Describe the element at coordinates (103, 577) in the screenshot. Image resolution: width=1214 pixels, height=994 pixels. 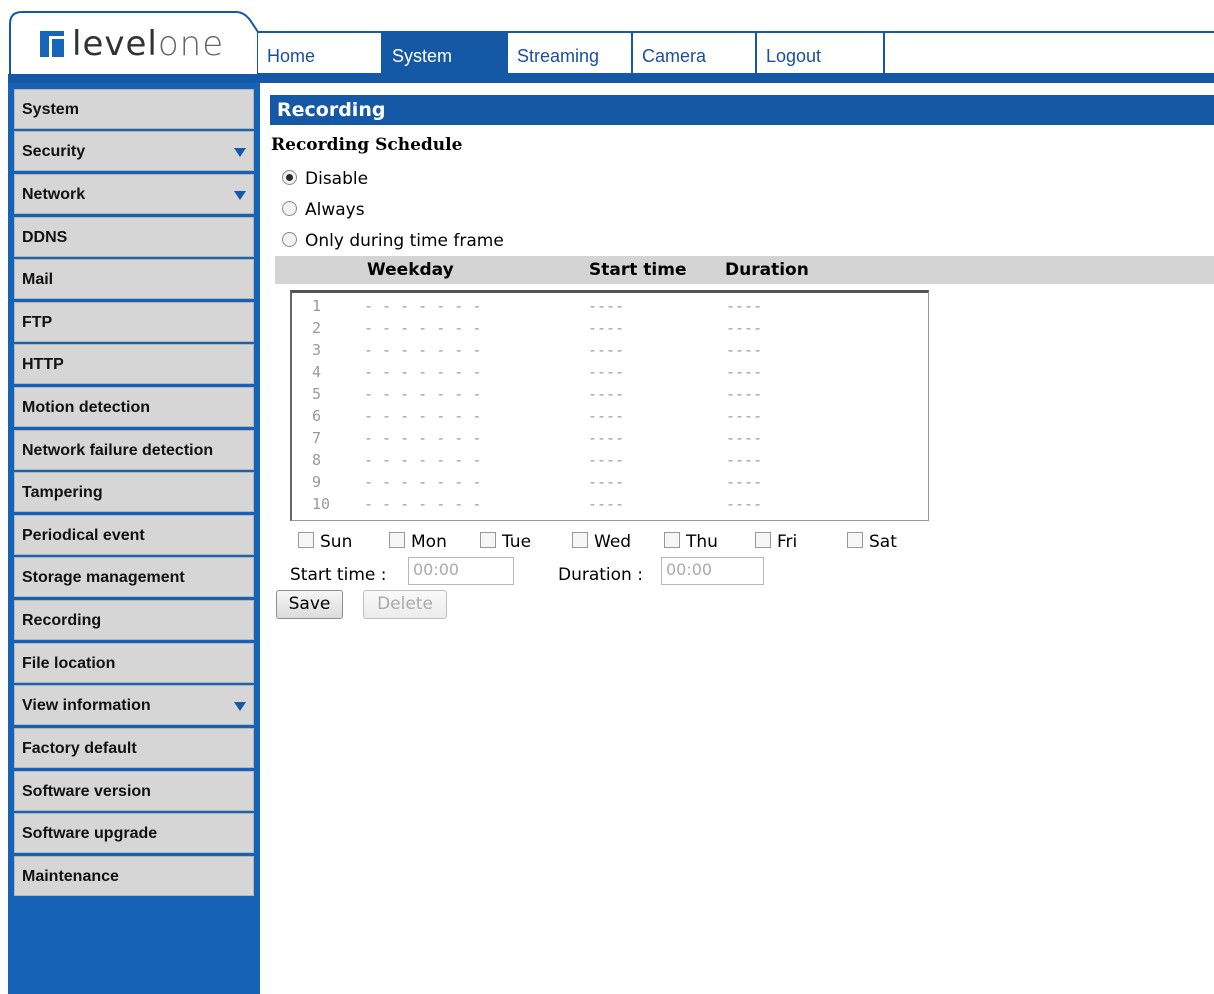
I see `sidebar-item-label: Storage management` at that location.